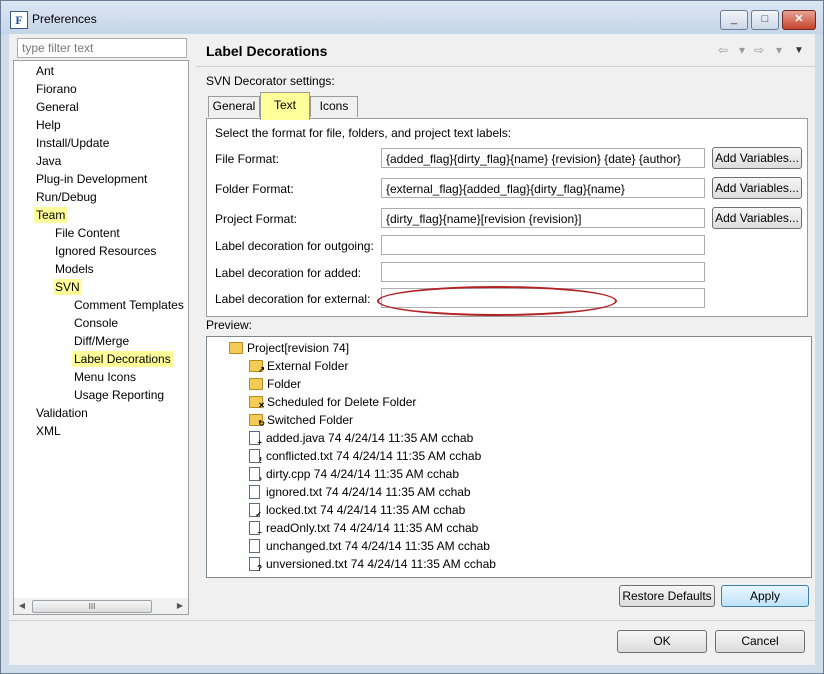 The image size is (824, 674). Describe the element at coordinates (96, 323) in the screenshot. I see `tree-item-console: Console` at that location.